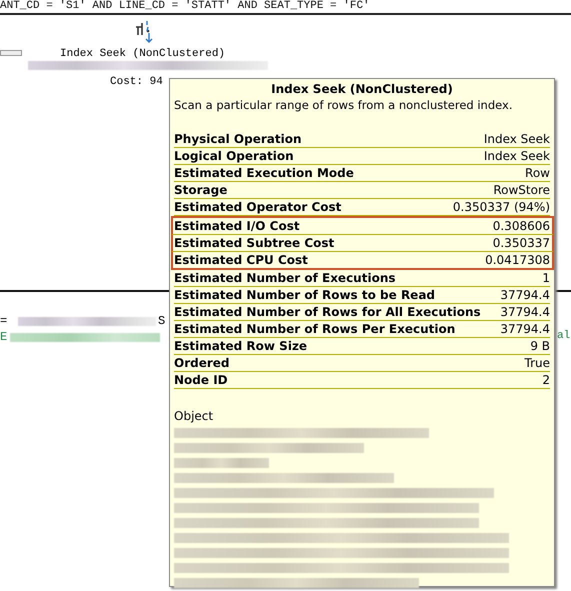 The width and height of the screenshot is (571, 591). Describe the element at coordinates (201, 190) in the screenshot. I see `property-label: Storage` at that location.